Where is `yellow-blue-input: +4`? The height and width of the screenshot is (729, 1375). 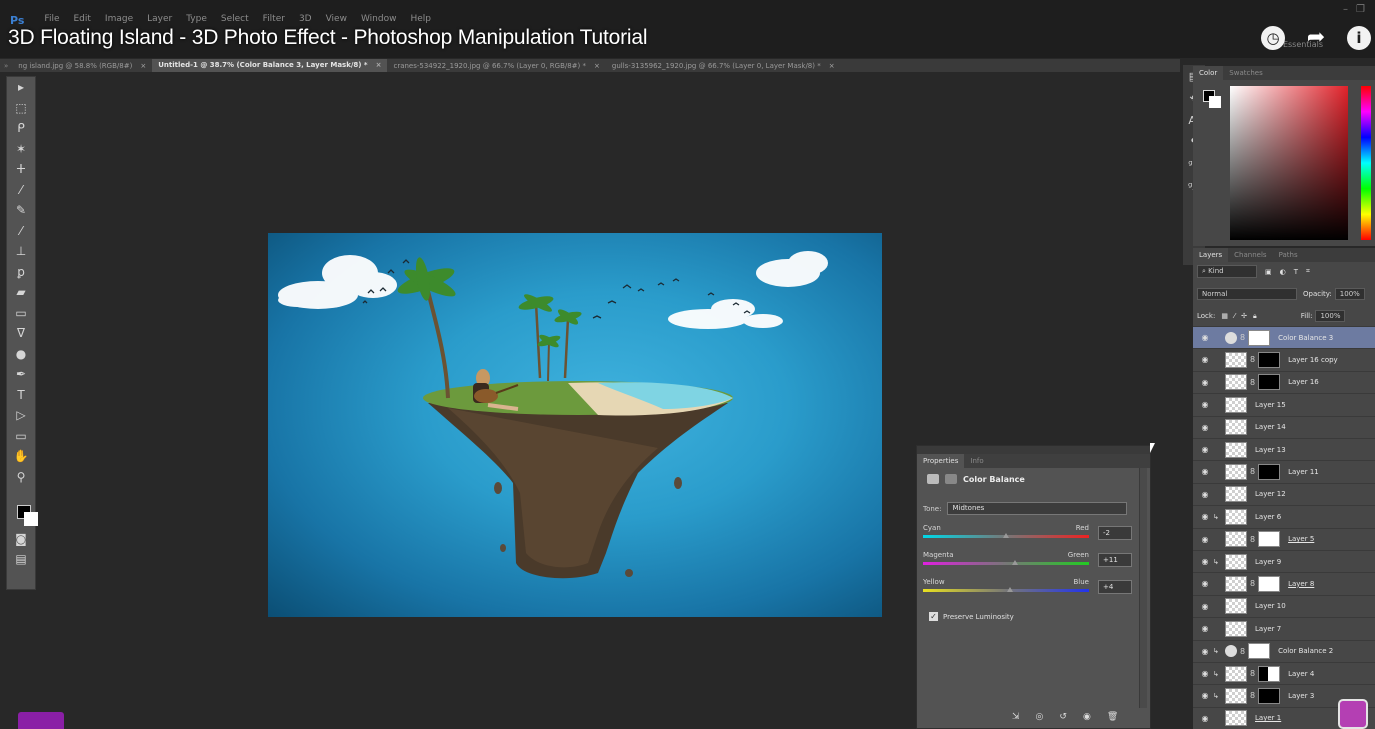
yellow-blue-input: +4 is located at coordinates (1115, 587).